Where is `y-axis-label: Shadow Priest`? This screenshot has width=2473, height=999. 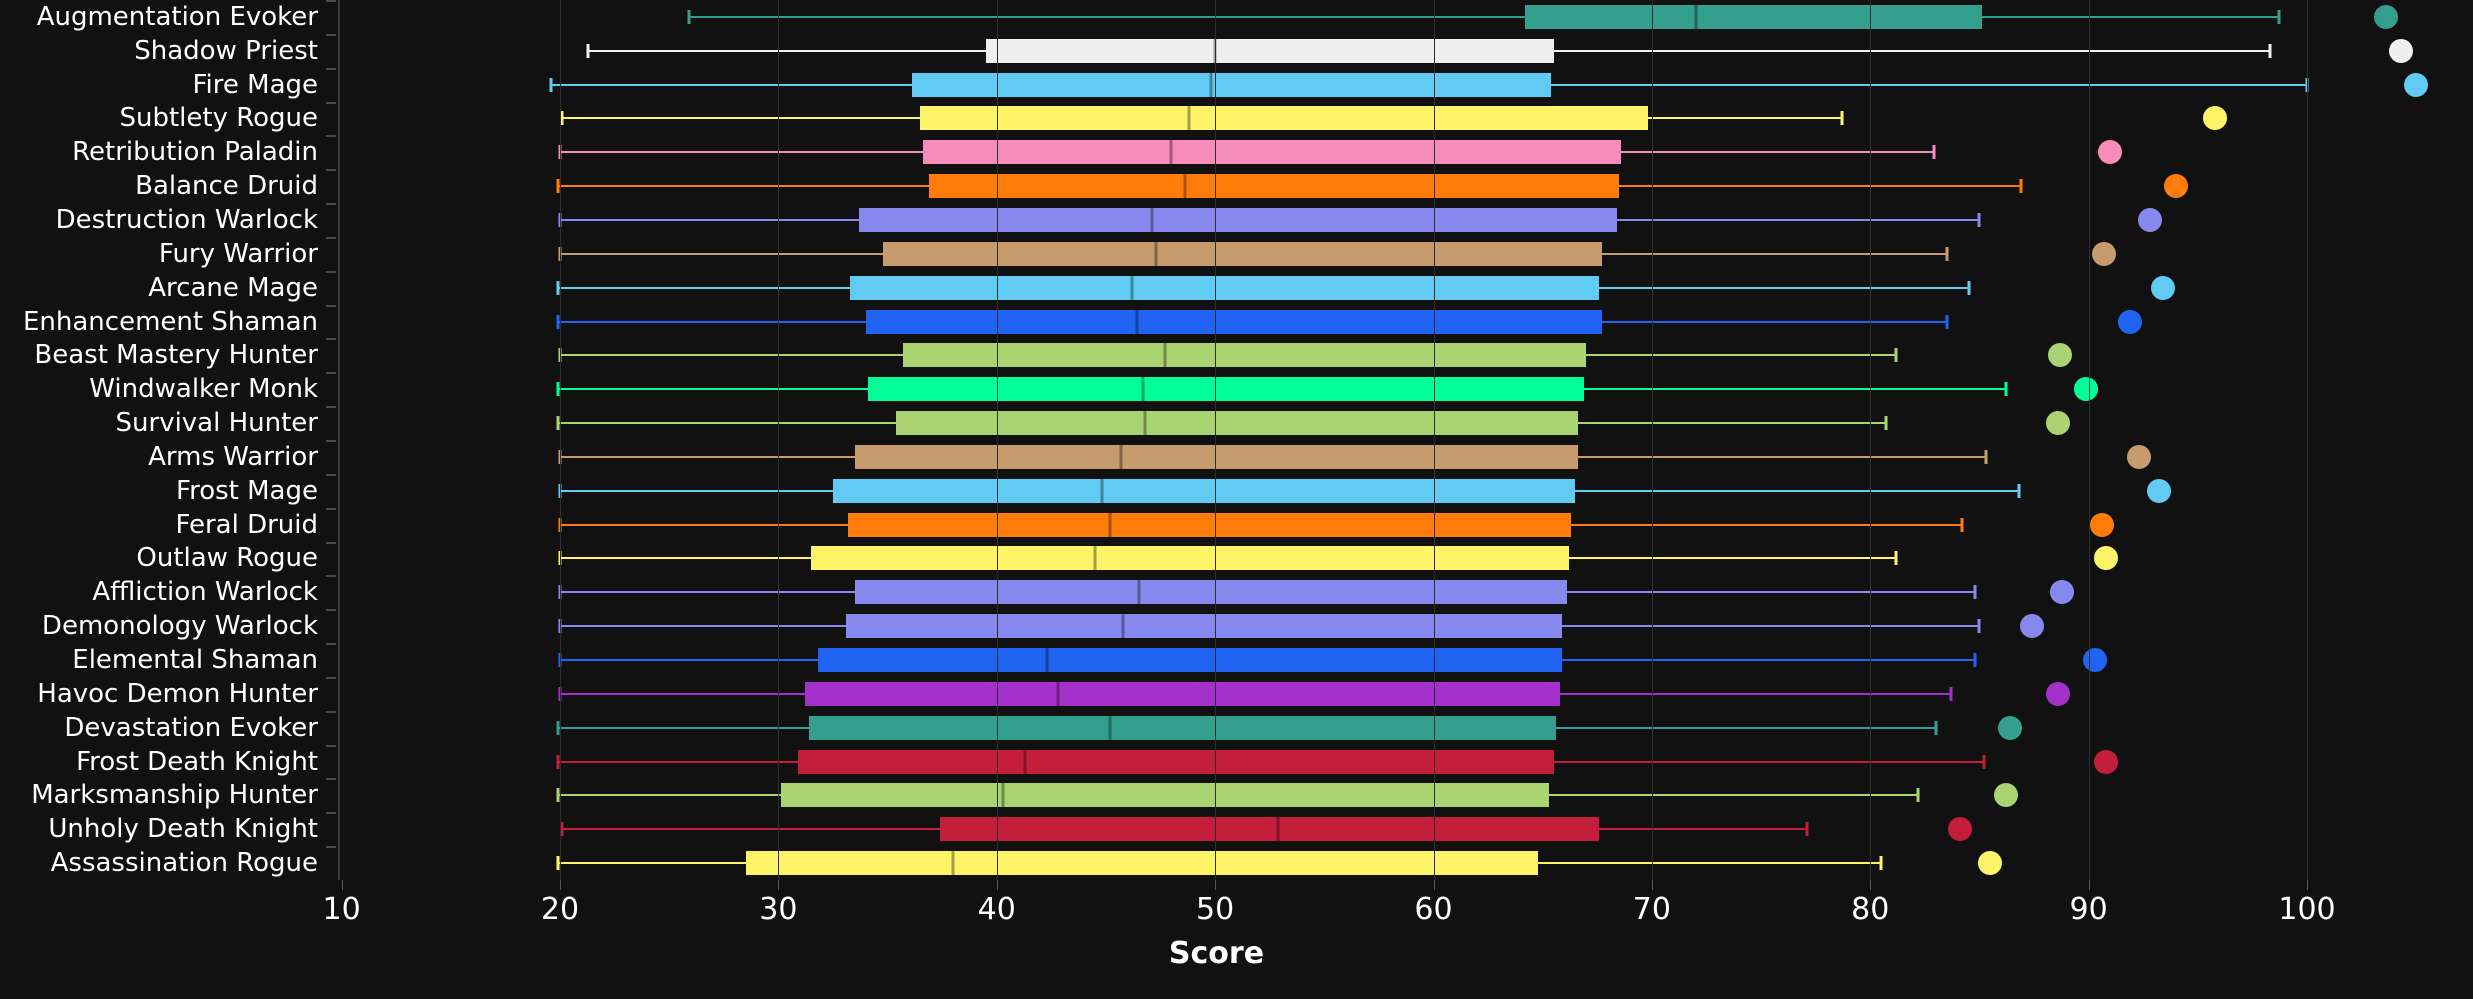
y-axis-label: Shadow Priest is located at coordinates (226, 50).